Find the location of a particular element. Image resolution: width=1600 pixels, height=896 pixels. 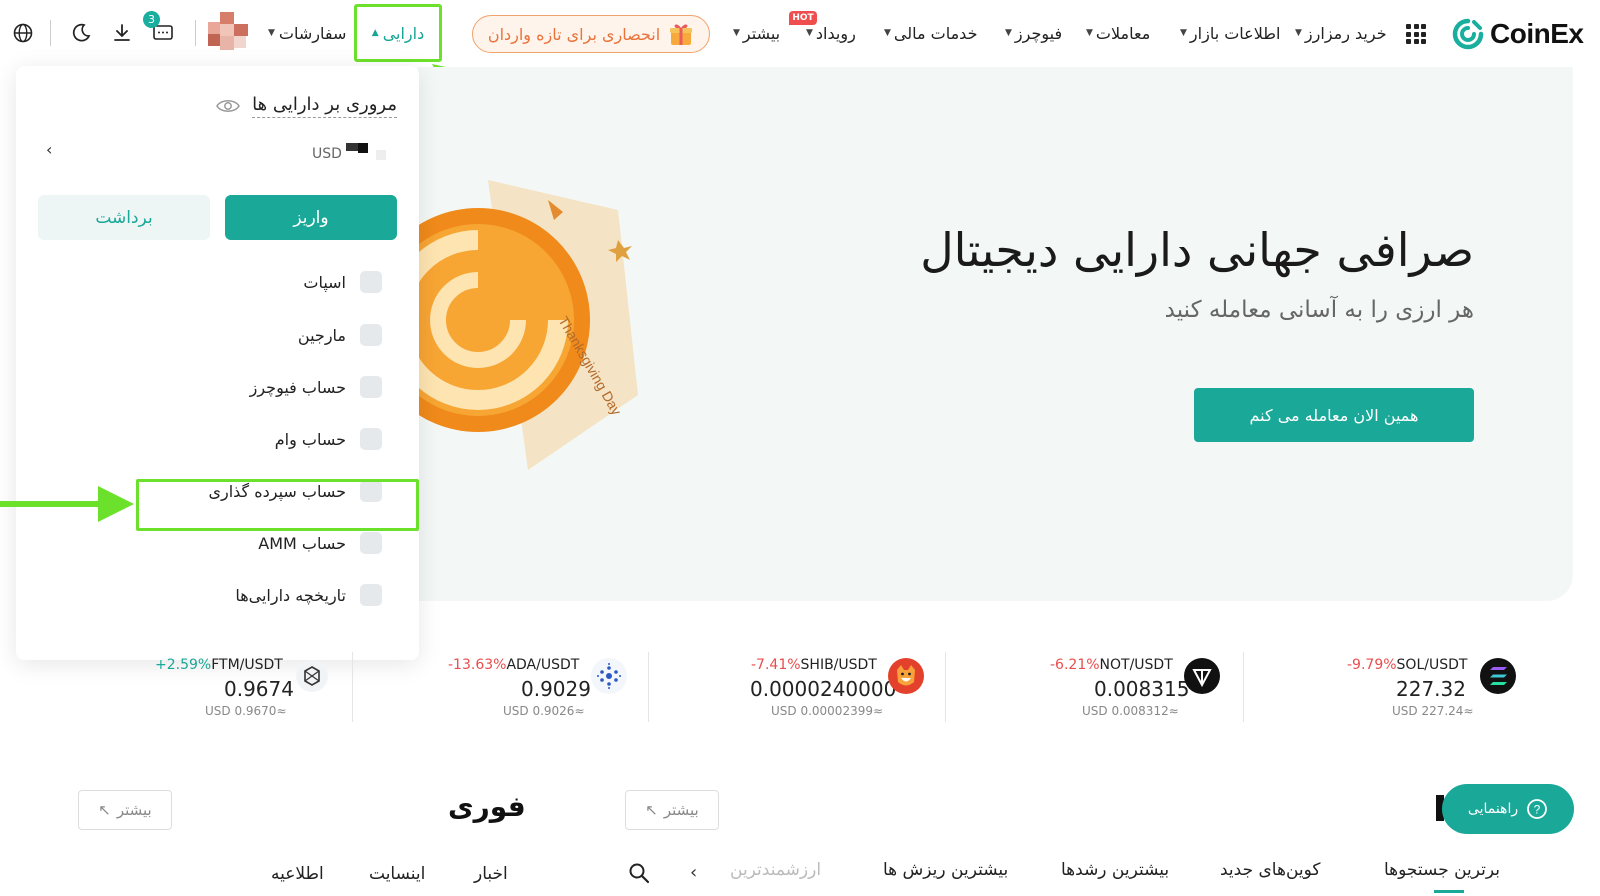

menu-item-spot: اسپات is located at coordinates (217, 282).